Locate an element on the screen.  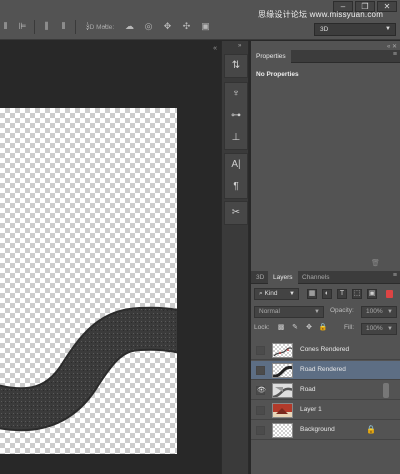
lock-position-icon: ✥ is located at coordinates (309, 329).